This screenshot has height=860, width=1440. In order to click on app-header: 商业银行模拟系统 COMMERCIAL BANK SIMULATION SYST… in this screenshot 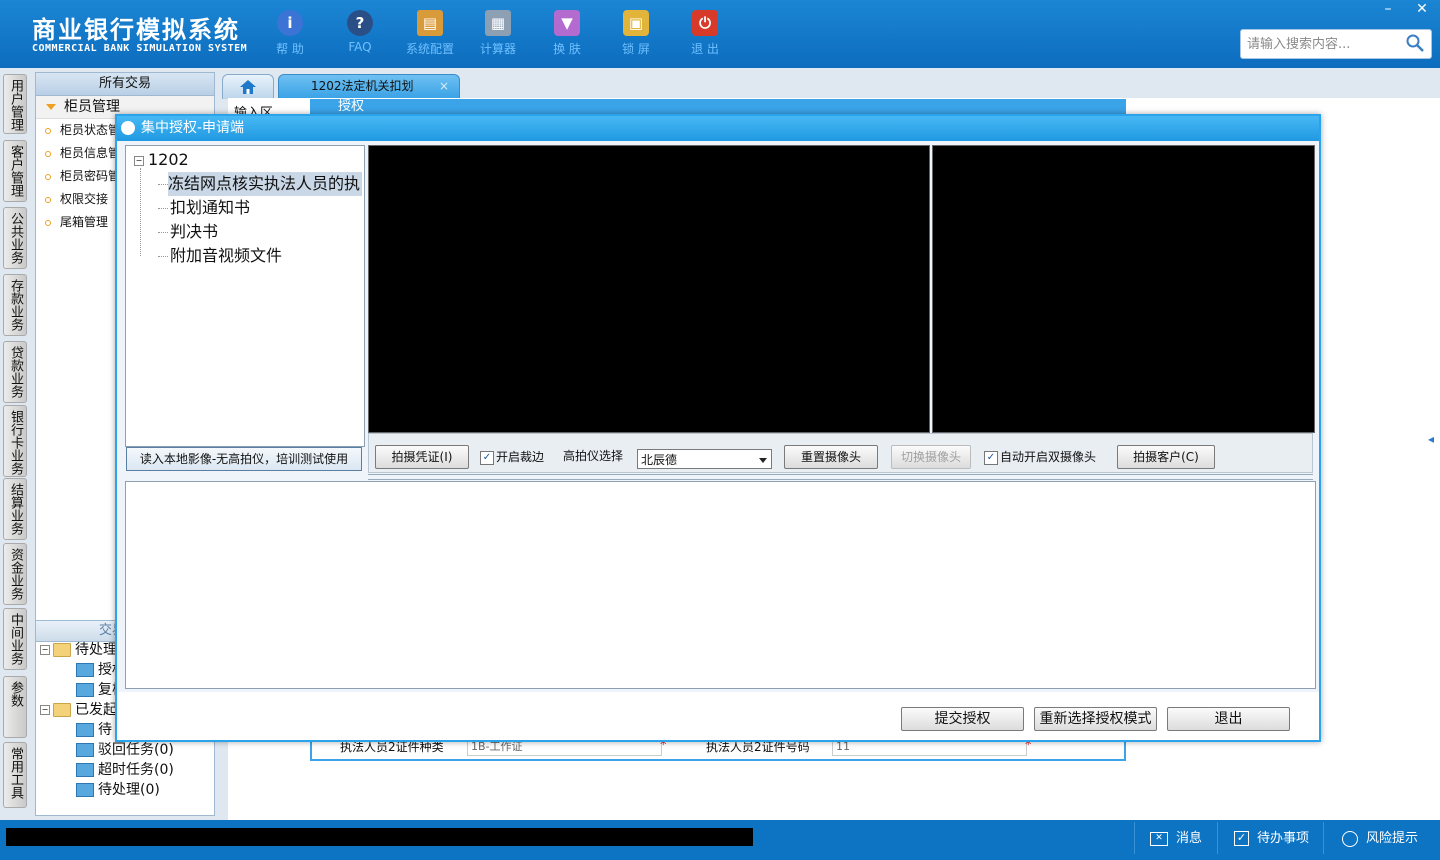, I will do `click(720, 34)`.